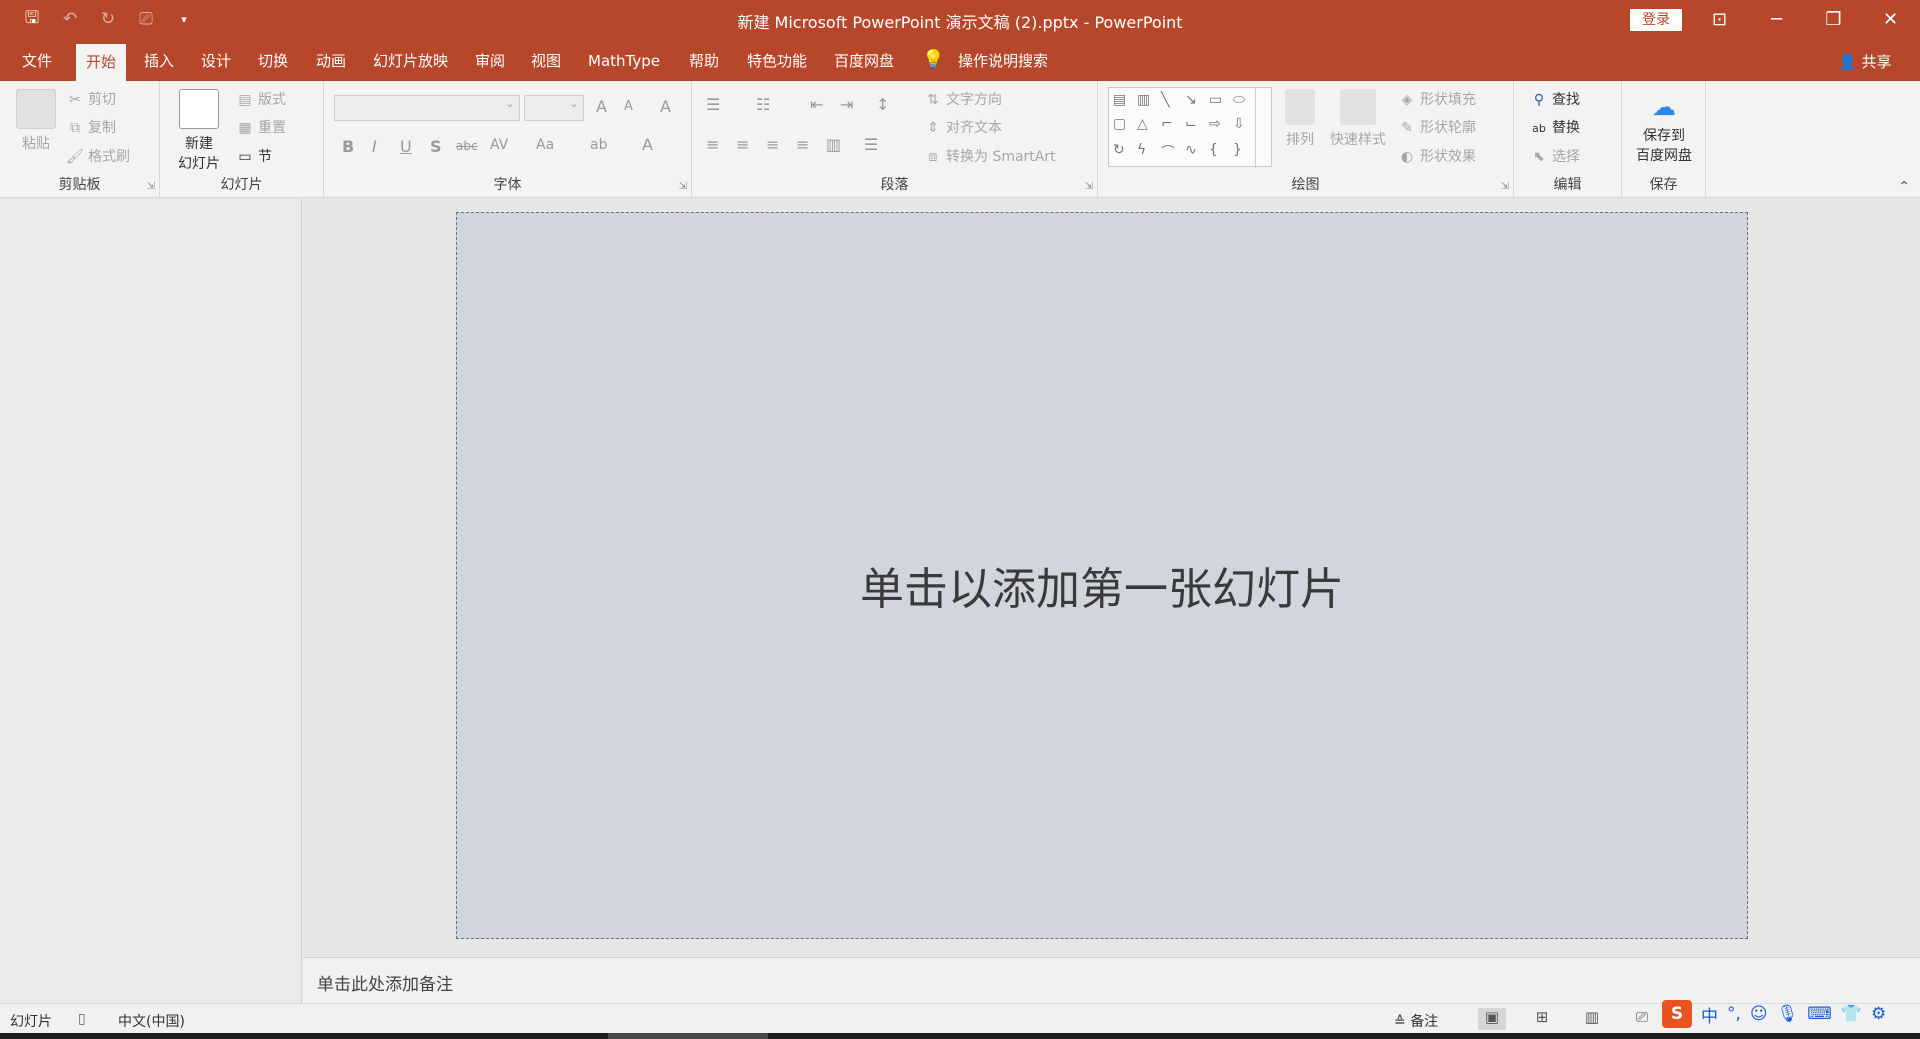  What do you see at coordinates (647, 144) in the screenshot?
I see `font-color-button: A` at bounding box center [647, 144].